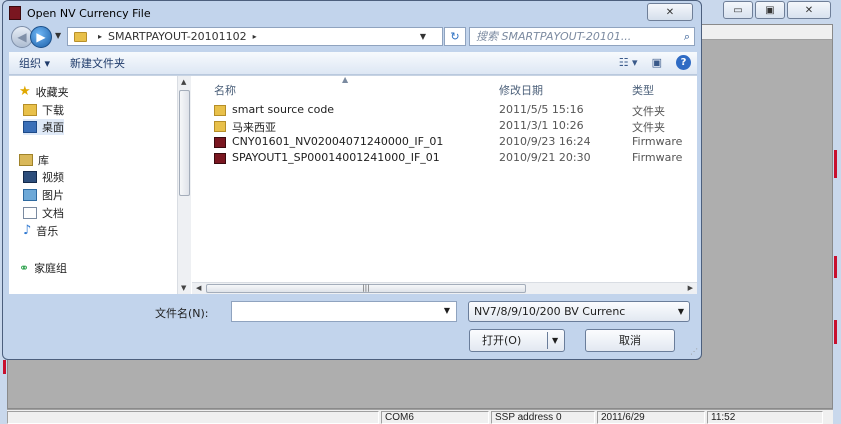 The height and width of the screenshot is (424, 841). What do you see at coordinates (683, 62) in the screenshot?
I see `help-icon: ?` at bounding box center [683, 62].